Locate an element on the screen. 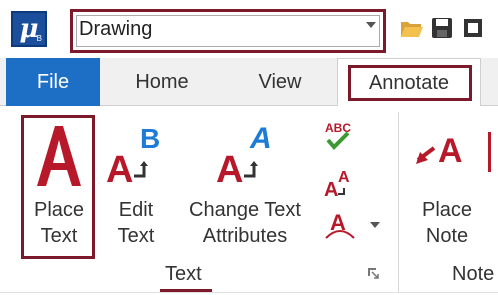  svg-text: B is located at coordinates (150, 138).